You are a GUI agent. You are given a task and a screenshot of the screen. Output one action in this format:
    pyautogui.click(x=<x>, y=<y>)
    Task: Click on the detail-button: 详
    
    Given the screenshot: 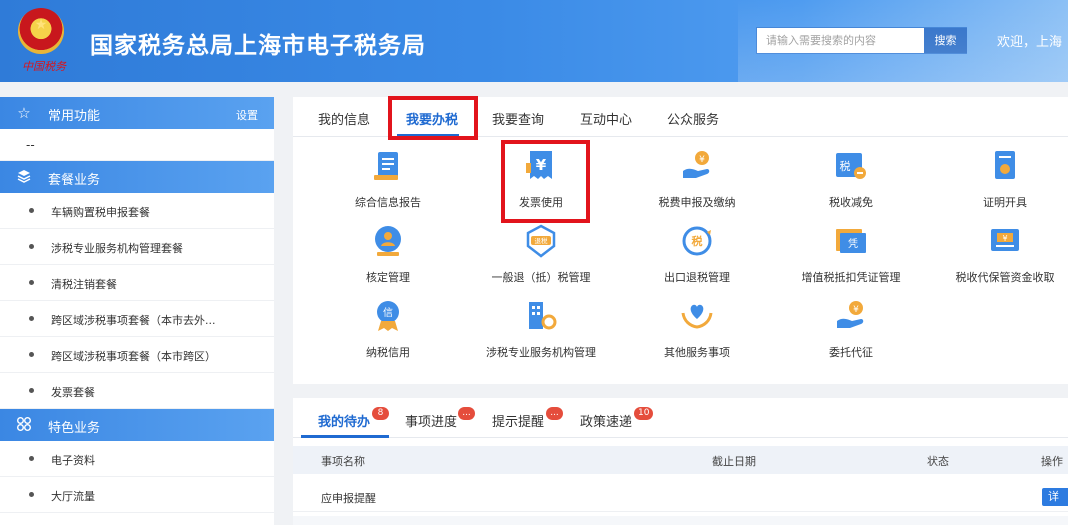 What is the action you would take?
    pyautogui.click(x=1055, y=497)
    